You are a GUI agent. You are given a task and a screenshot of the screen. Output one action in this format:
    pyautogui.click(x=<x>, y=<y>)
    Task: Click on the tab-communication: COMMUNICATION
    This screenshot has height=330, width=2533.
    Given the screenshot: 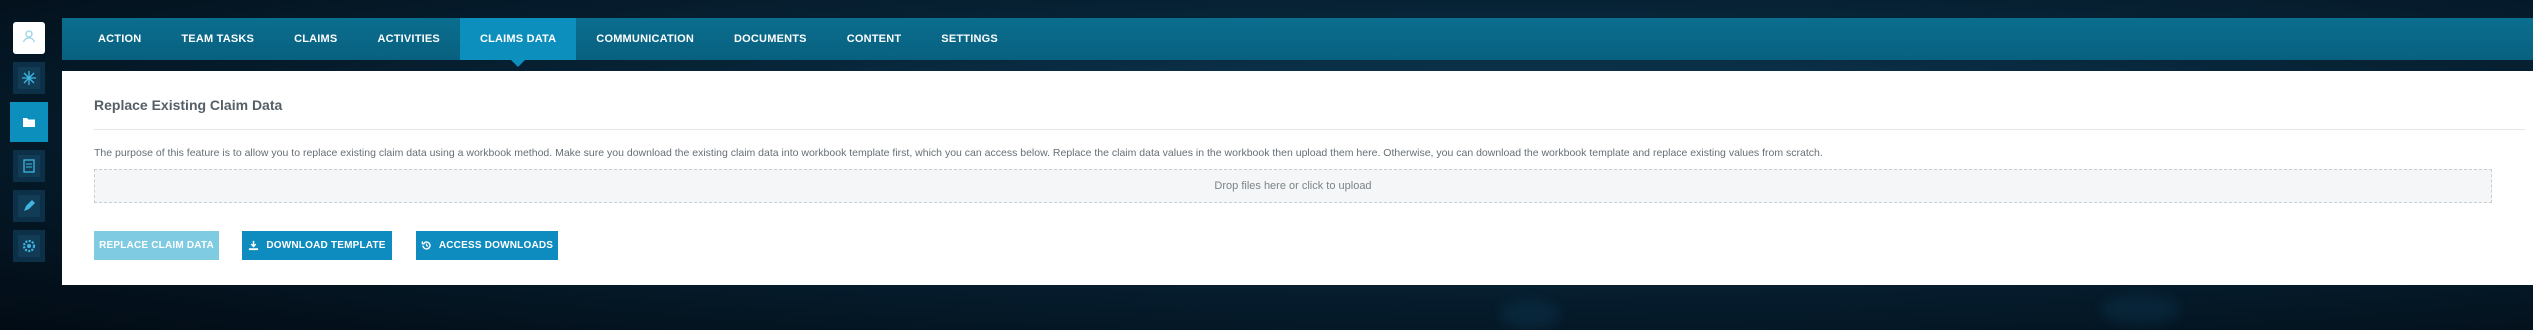 What is the action you would take?
    pyautogui.click(x=645, y=39)
    